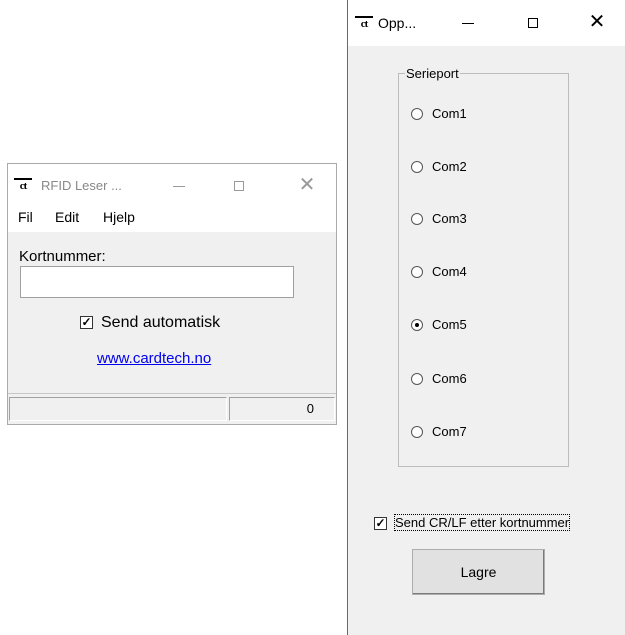 This screenshot has height=635, width=625. I want to click on status-pane-count: 0, so click(282, 409).